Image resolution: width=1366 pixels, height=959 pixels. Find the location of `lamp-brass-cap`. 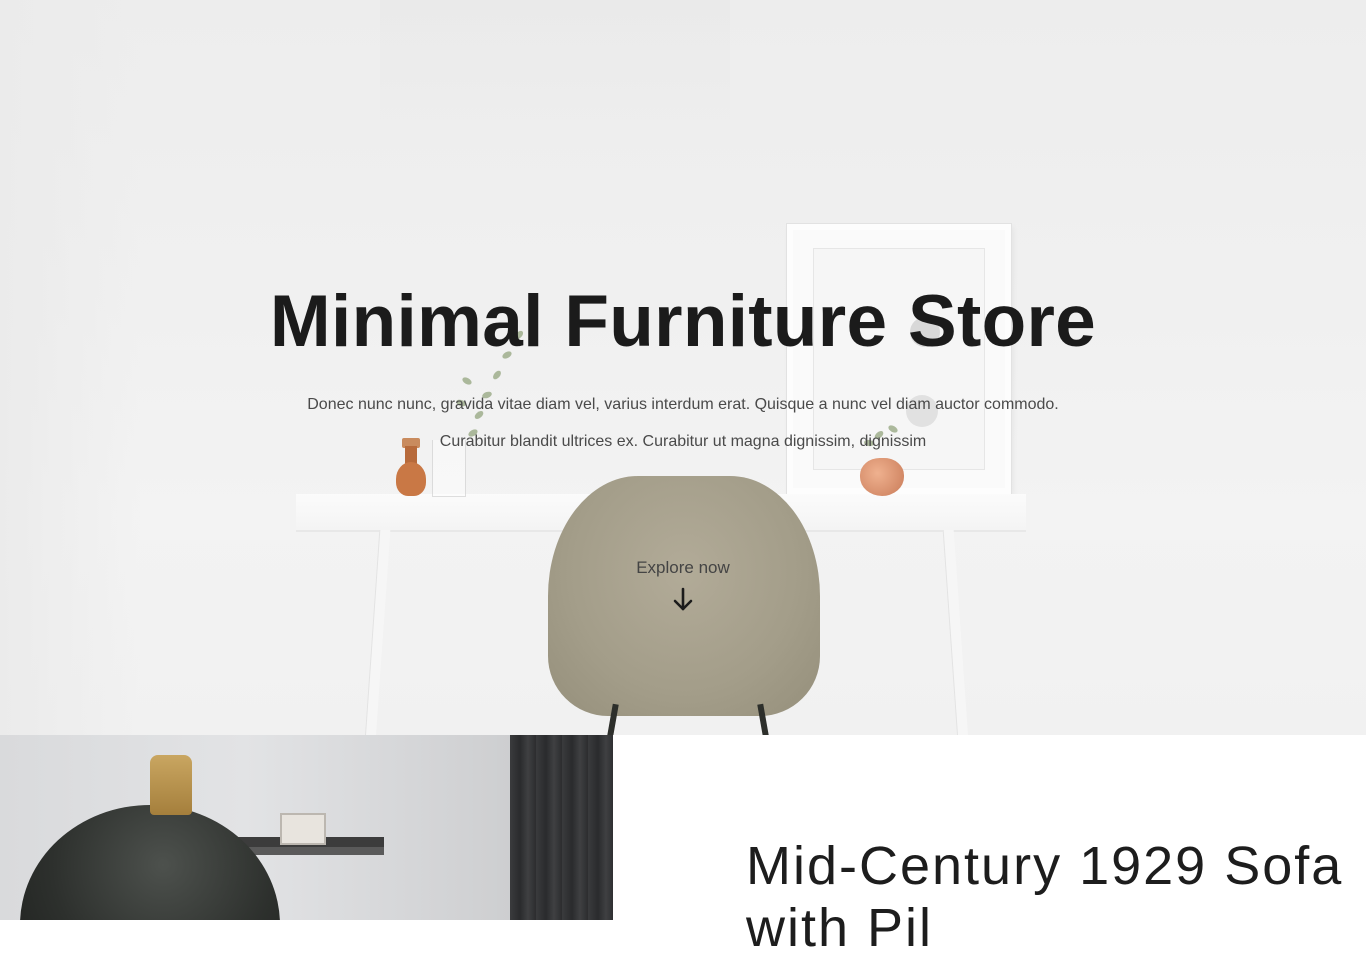

lamp-brass-cap is located at coordinates (171, 785).